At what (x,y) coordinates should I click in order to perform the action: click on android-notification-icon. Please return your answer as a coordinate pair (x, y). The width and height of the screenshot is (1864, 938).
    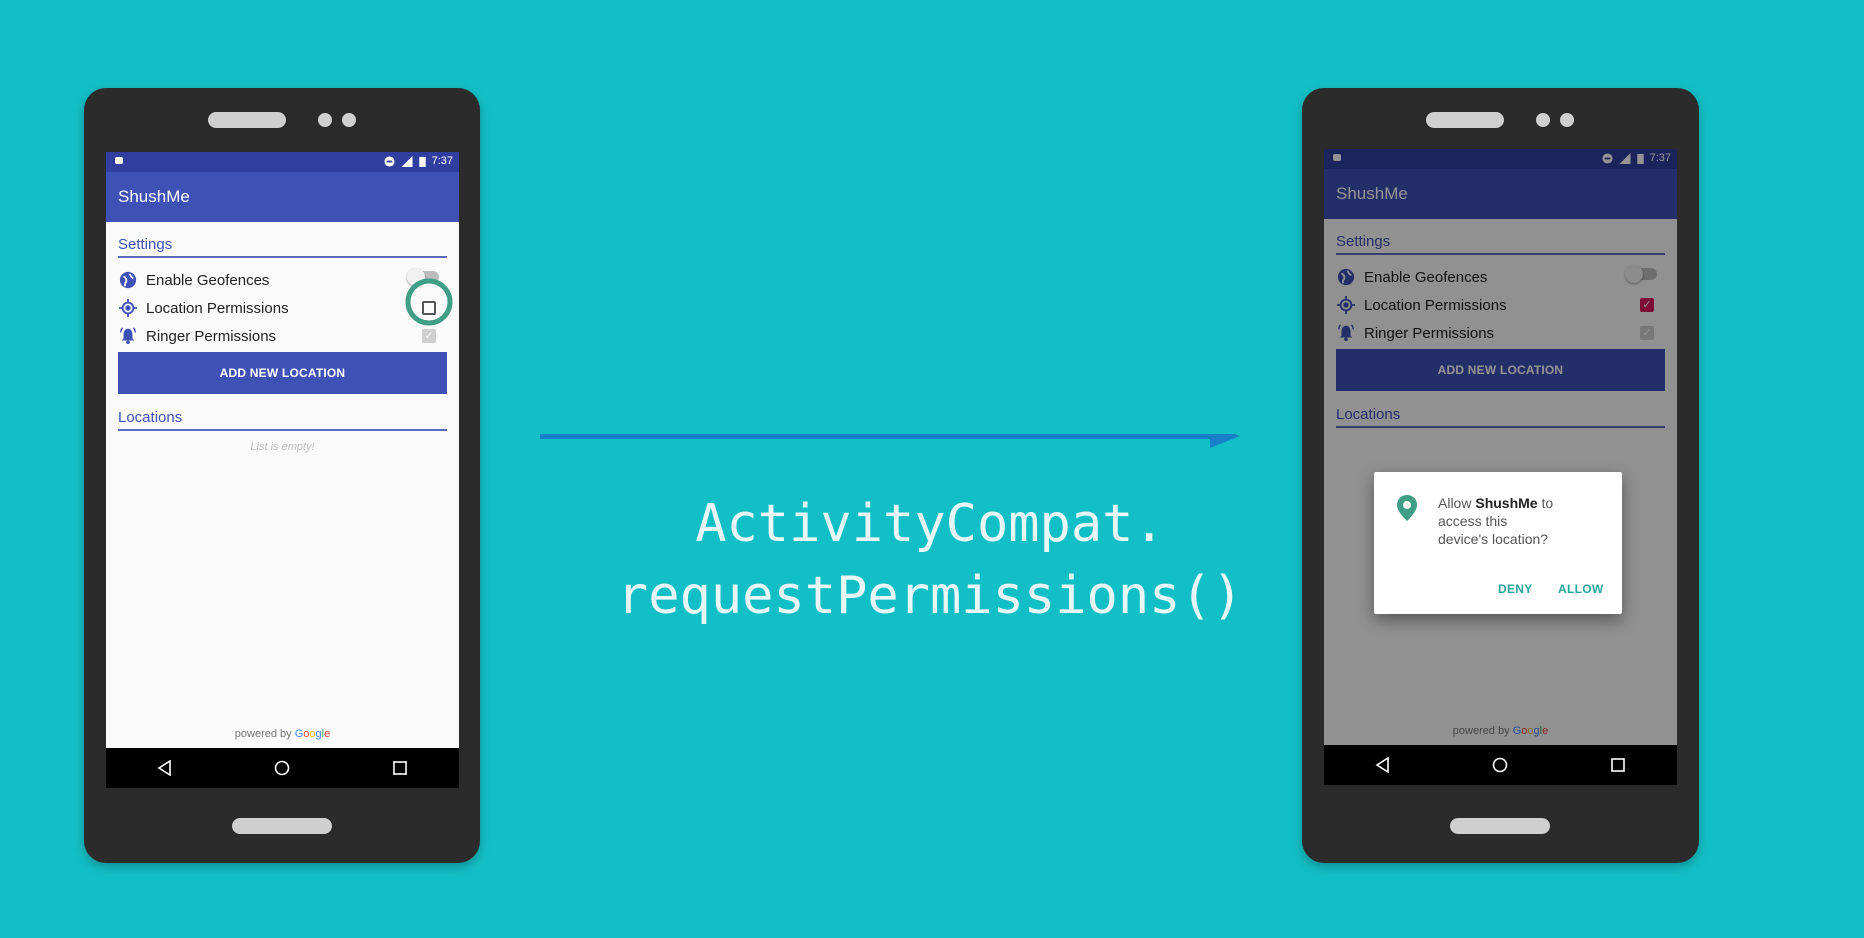
    Looking at the image, I should click on (119, 160).